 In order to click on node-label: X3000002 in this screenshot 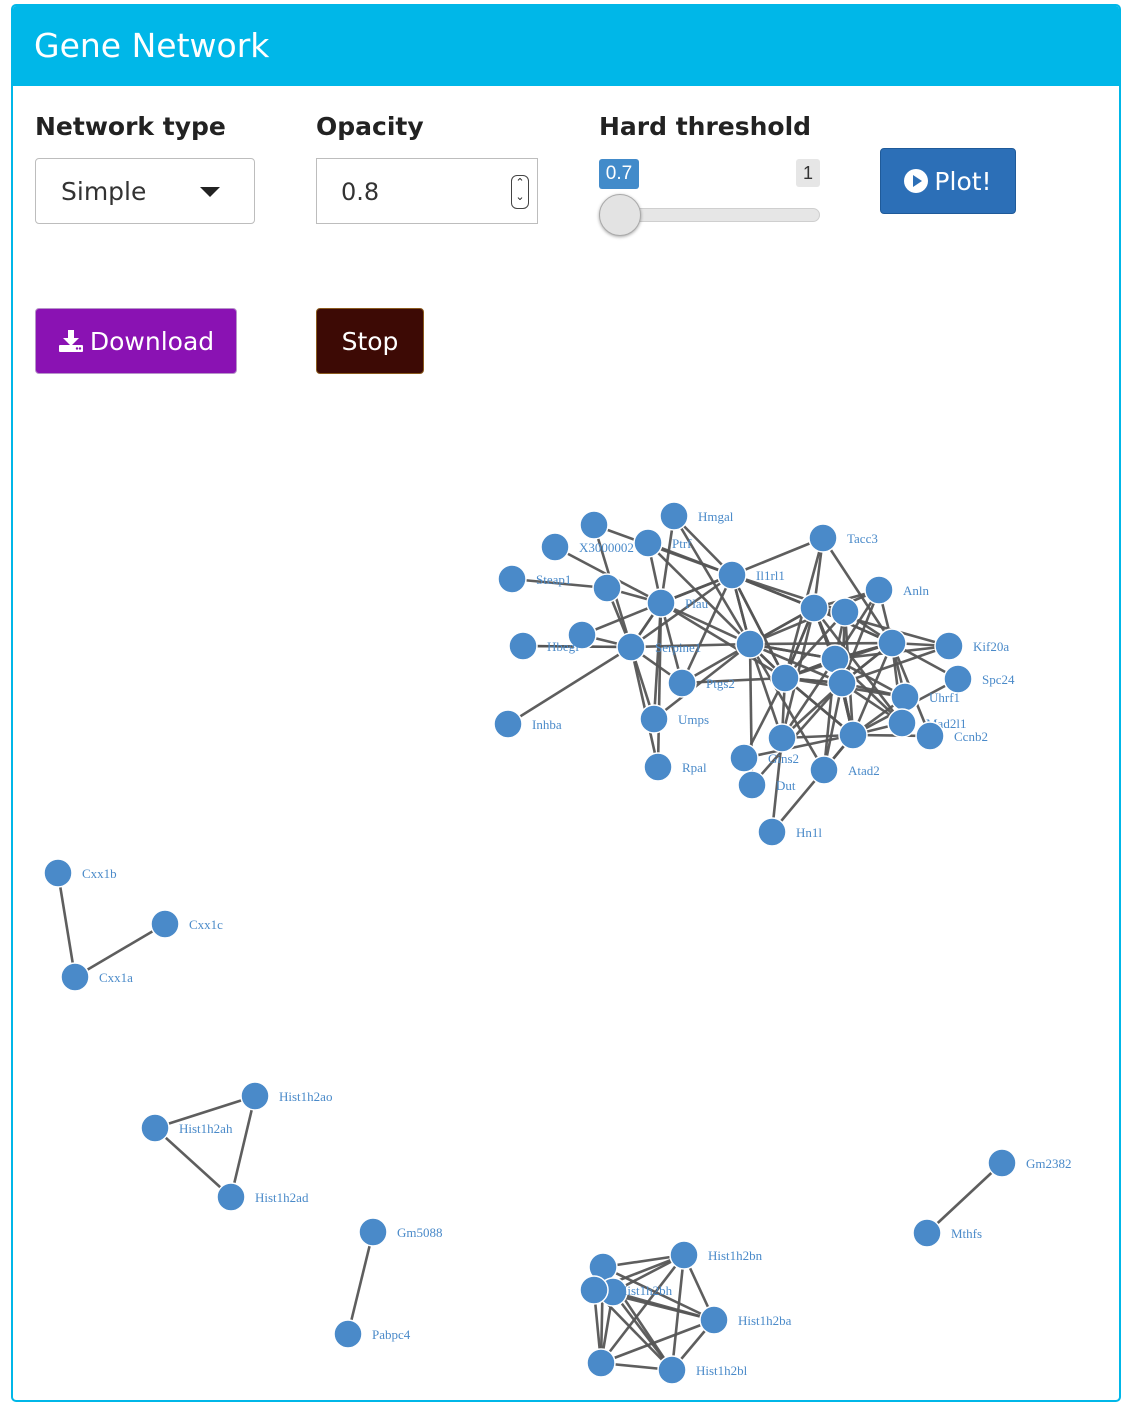, I will do `click(606, 547)`.